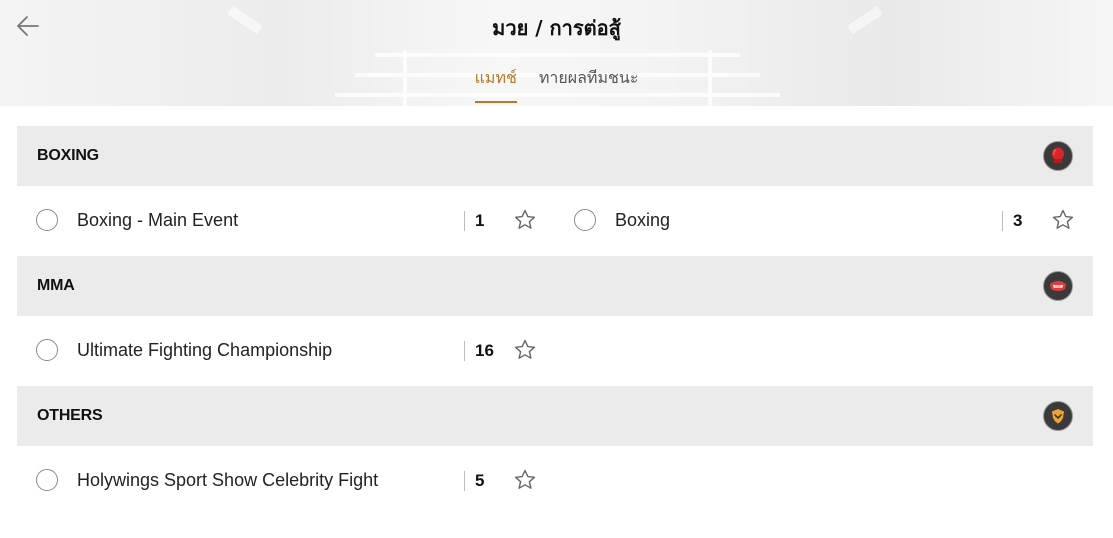 The width and height of the screenshot is (1113, 538). Describe the element at coordinates (480, 220) in the screenshot. I see `match-count: 1` at that location.